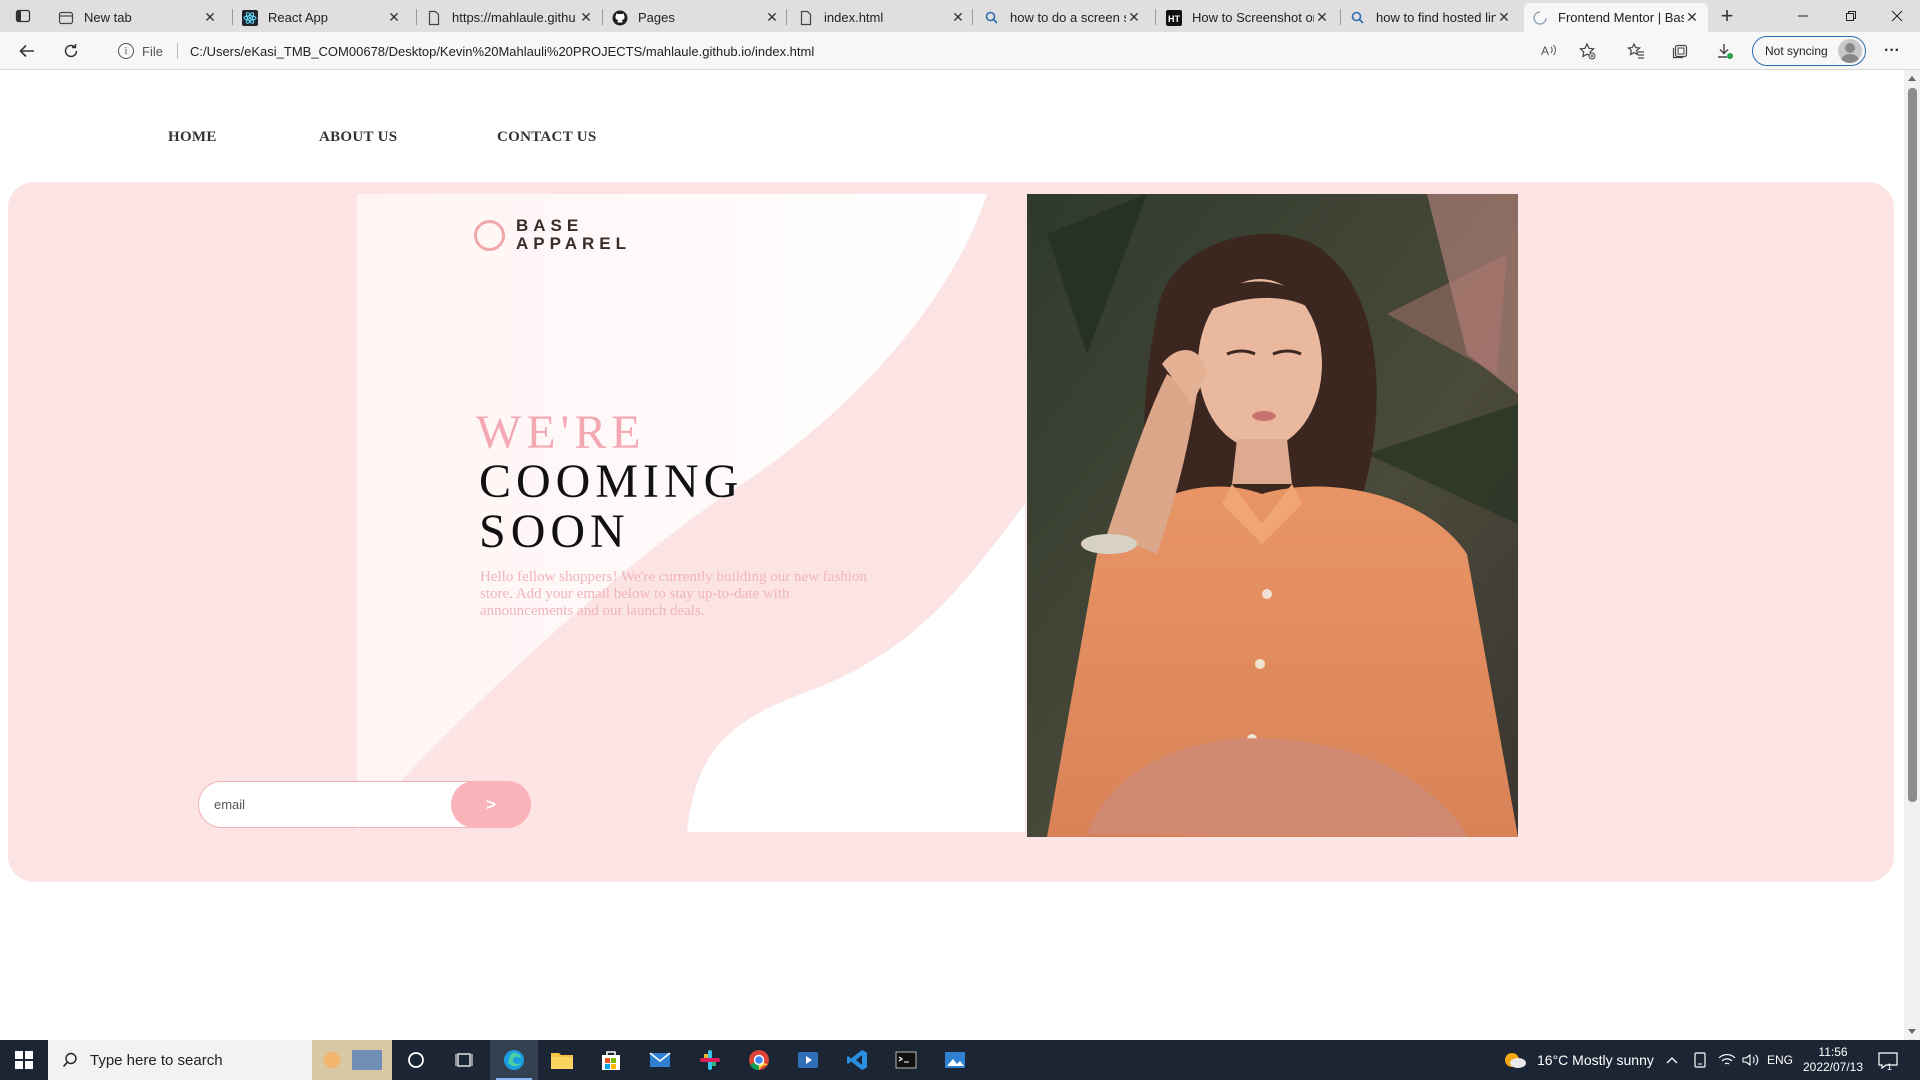 The image size is (1920, 1080). I want to click on wifi-icon, so click(1727, 1060).